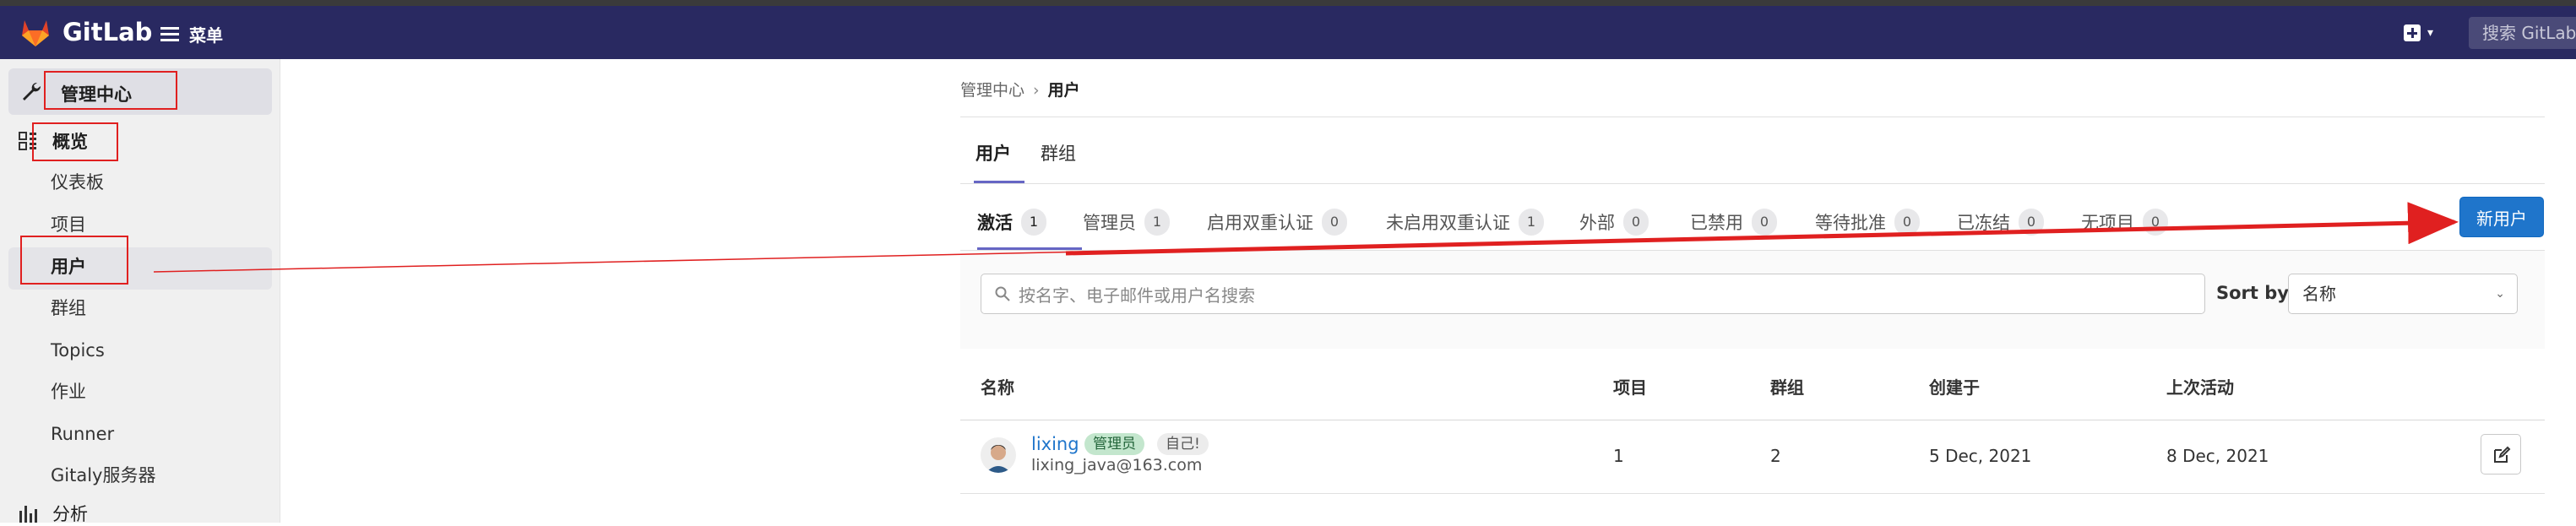 The height and width of the screenshot is (526, 2576). I want to click on filter-bar: 按名字、电子邮件或用户名搜索 Sort by 名称 ⌄, so click(1752, 300).